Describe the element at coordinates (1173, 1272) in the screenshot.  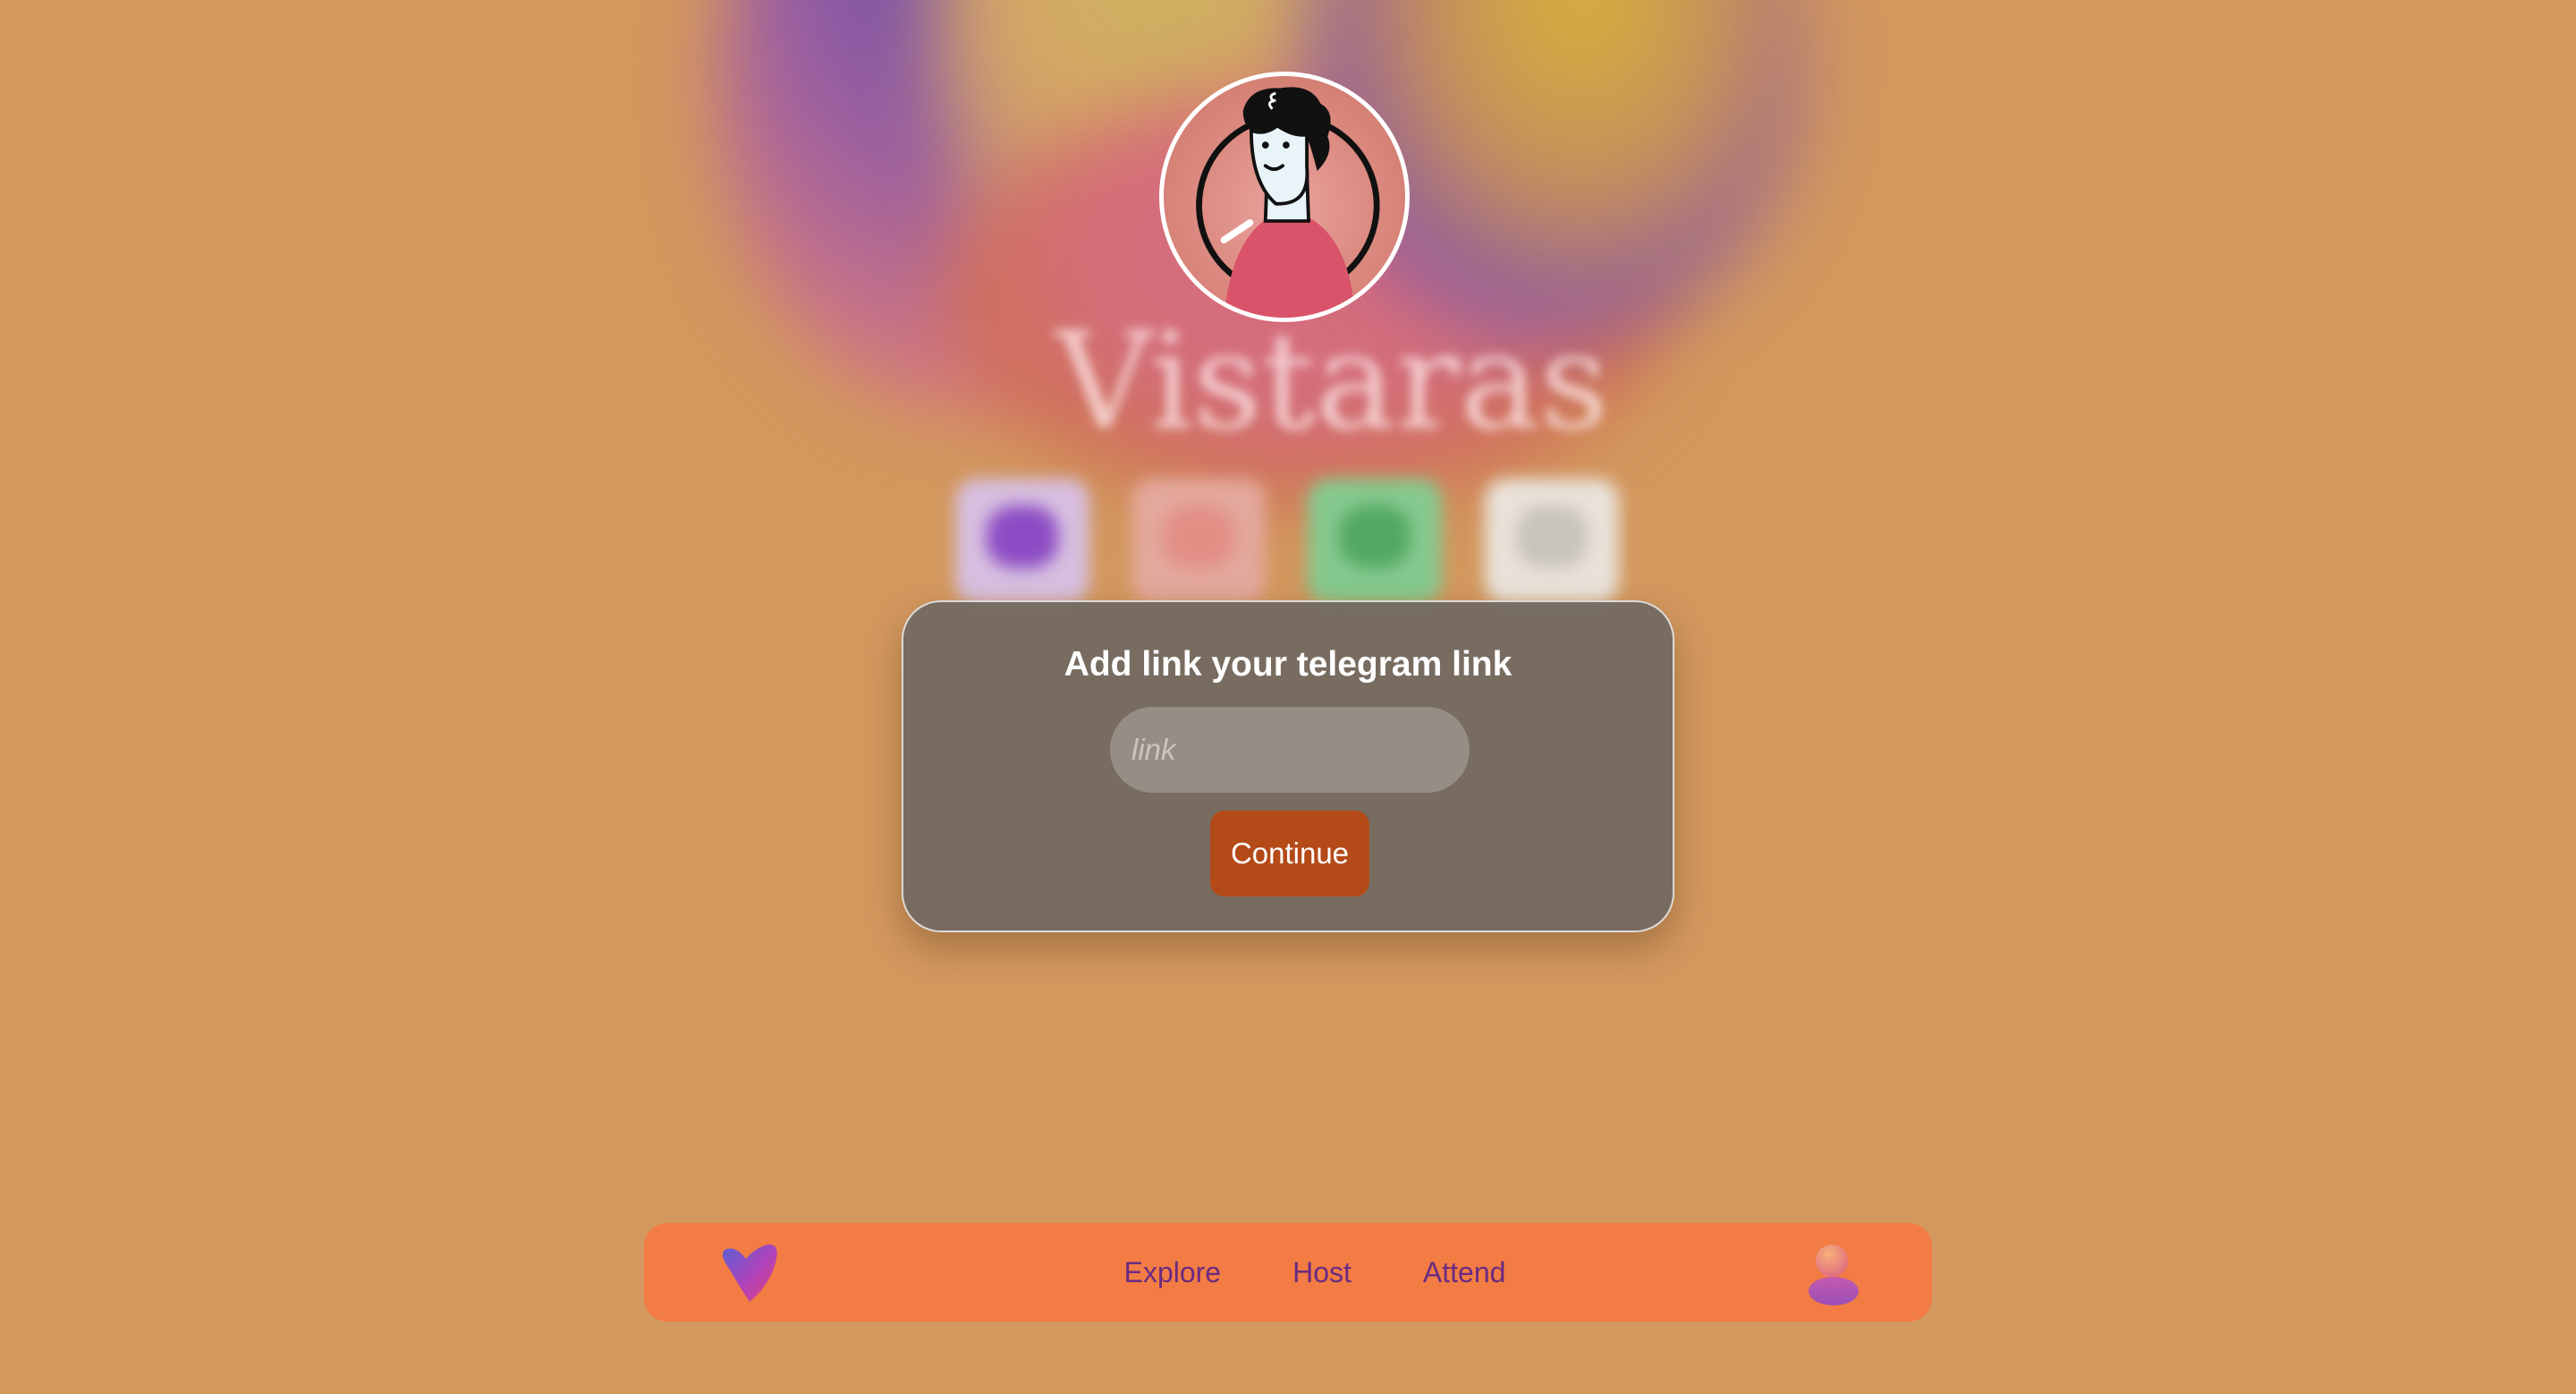
I see `nav-explore-link: Explore` at that location.